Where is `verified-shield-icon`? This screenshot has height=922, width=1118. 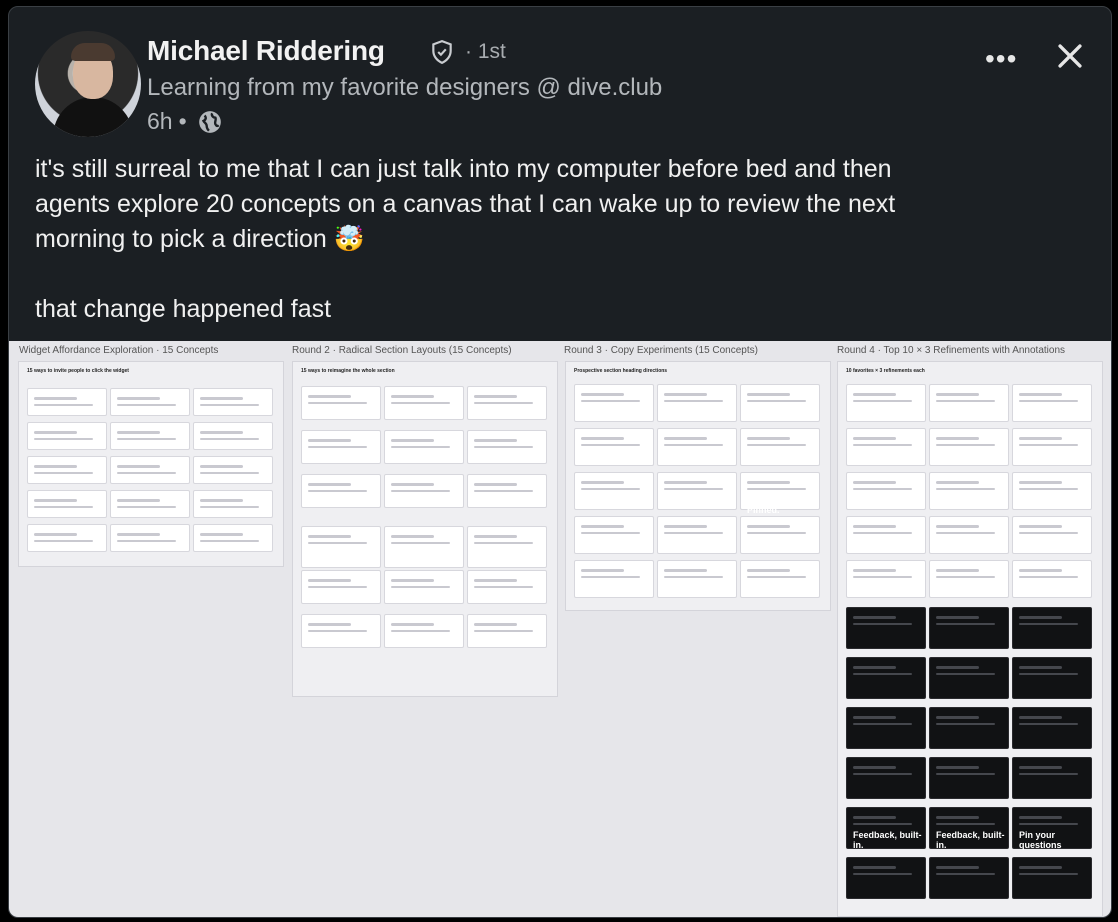
verified-shield-icon is located at coordinates (442, 52).